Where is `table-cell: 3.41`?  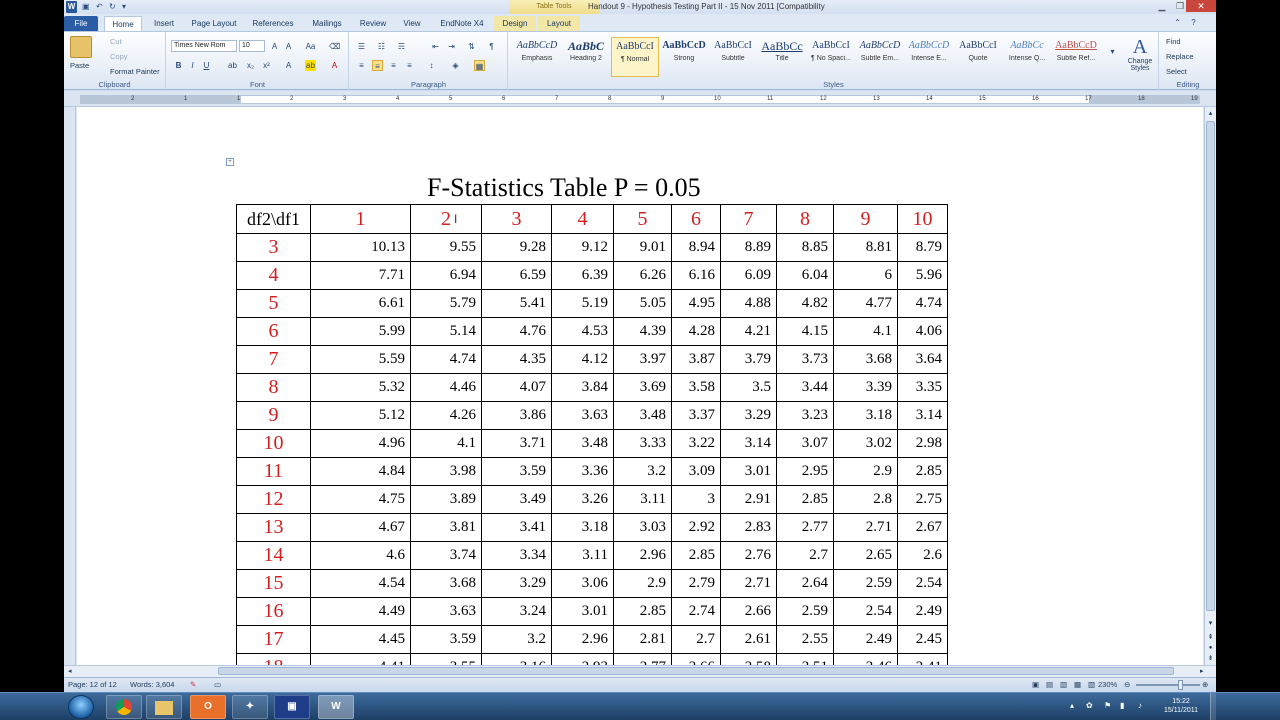 table-cell: 3.41 is located at coordinates (516, 527).